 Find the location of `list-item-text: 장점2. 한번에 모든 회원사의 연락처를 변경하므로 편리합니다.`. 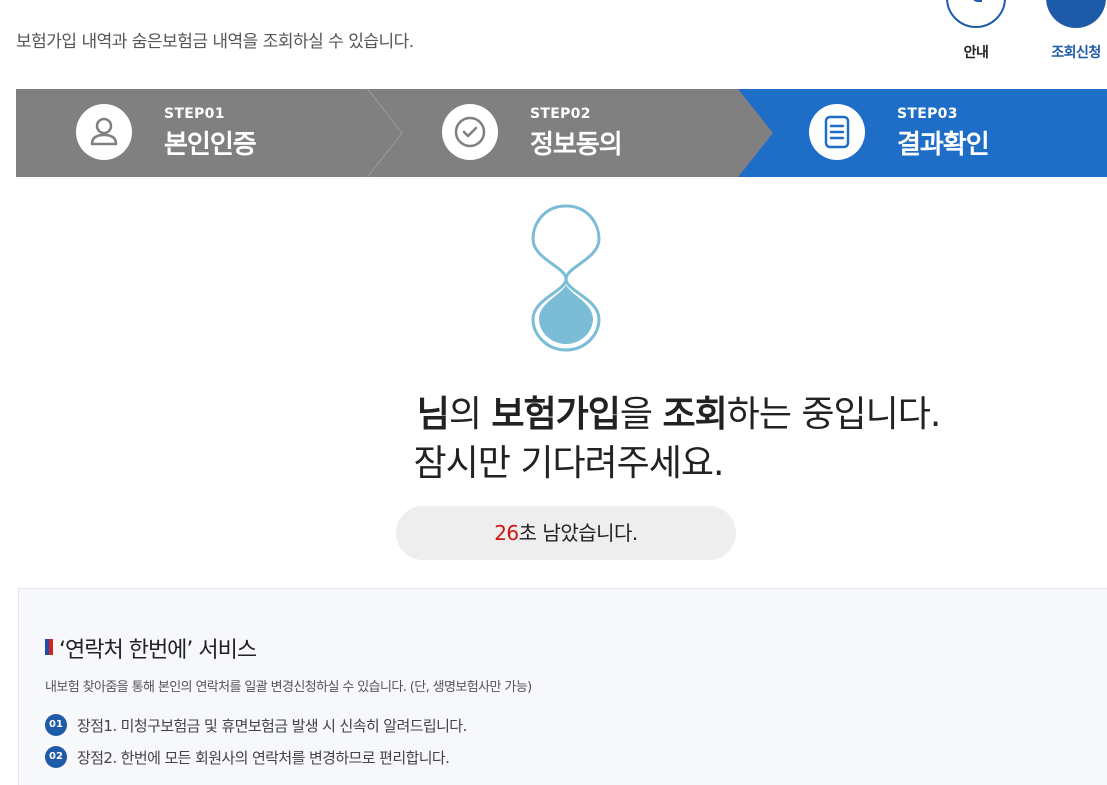

list-item-text: 장점2. 한번에 모든 회원사의 연락처를 변경하므로 편리합니다. is located at coordinates (263, 757).